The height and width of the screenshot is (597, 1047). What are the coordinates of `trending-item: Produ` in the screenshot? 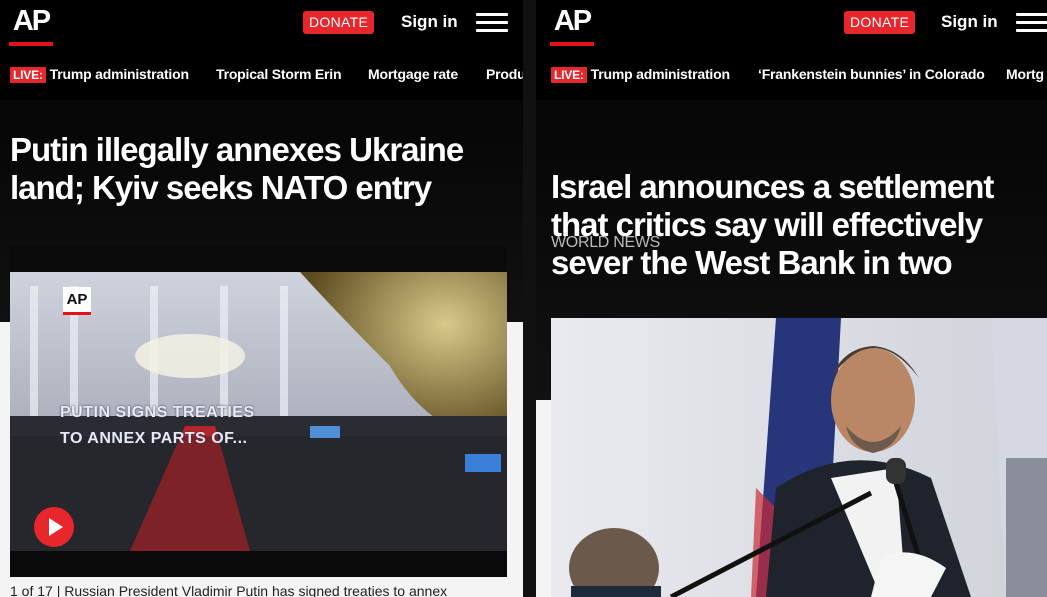 It's located at (504, 74).